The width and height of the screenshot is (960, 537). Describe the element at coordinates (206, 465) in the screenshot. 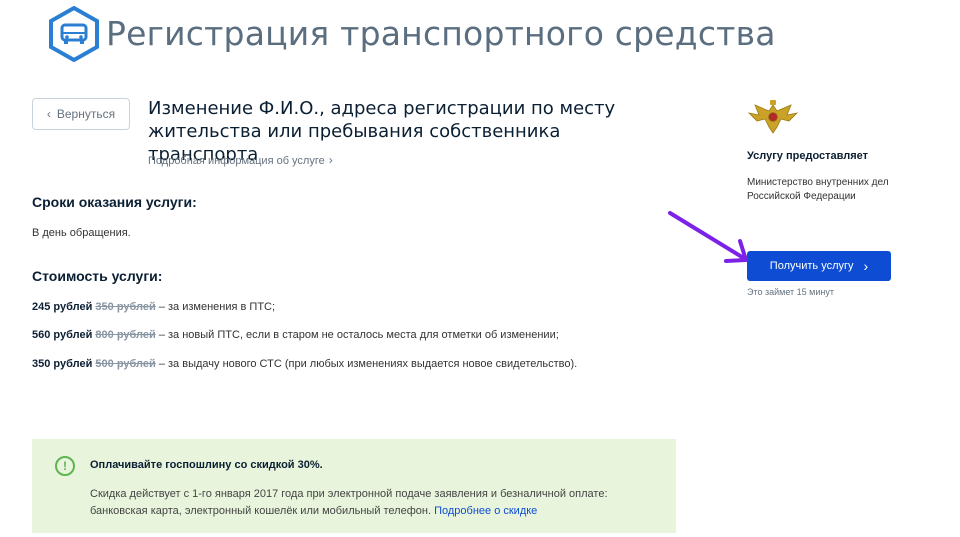

I see `notice-title: Оплачивайте госпошлину со скидкой 30%.` at that location.